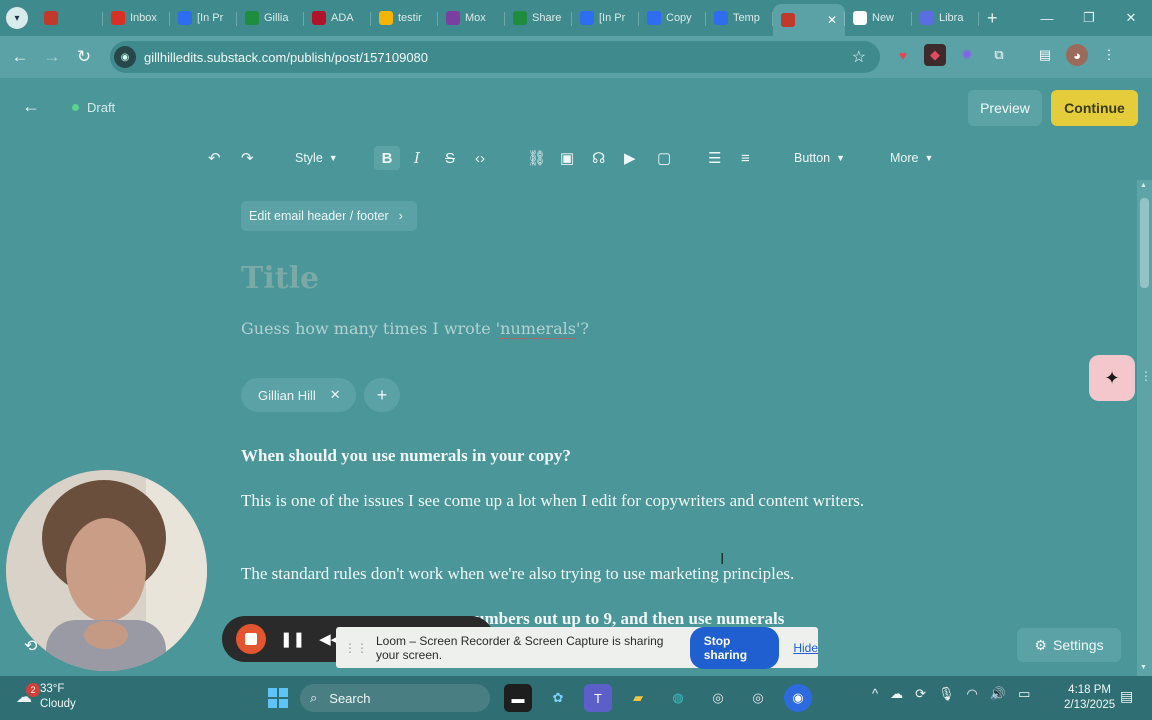 This screenshot has height=720, width=1152. What do you see at coordinates (758, 698) in the screenshot?
I see `chrome-profile-icon: ◎` at bounding box center [758, 698].